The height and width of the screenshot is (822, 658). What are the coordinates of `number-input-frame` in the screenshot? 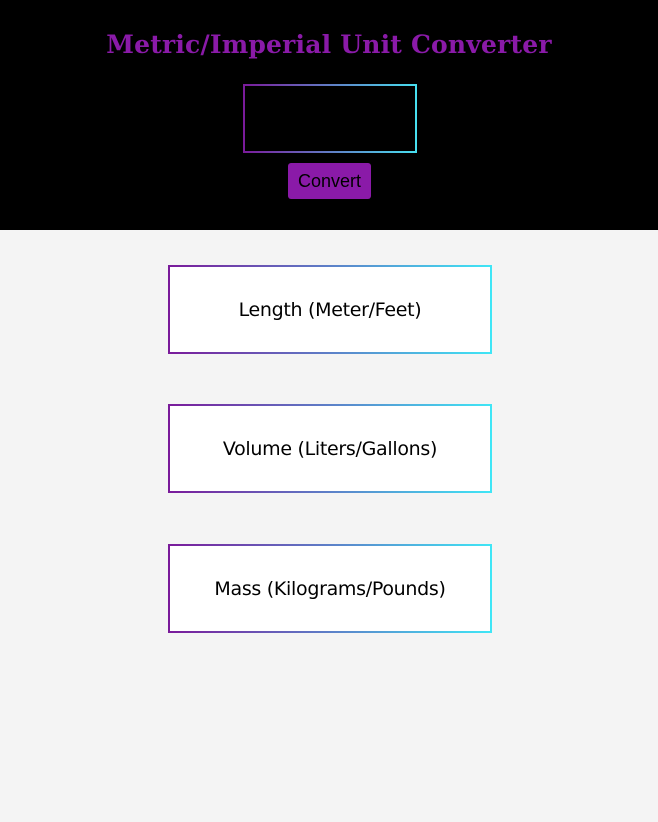 It's located at (330, 118).